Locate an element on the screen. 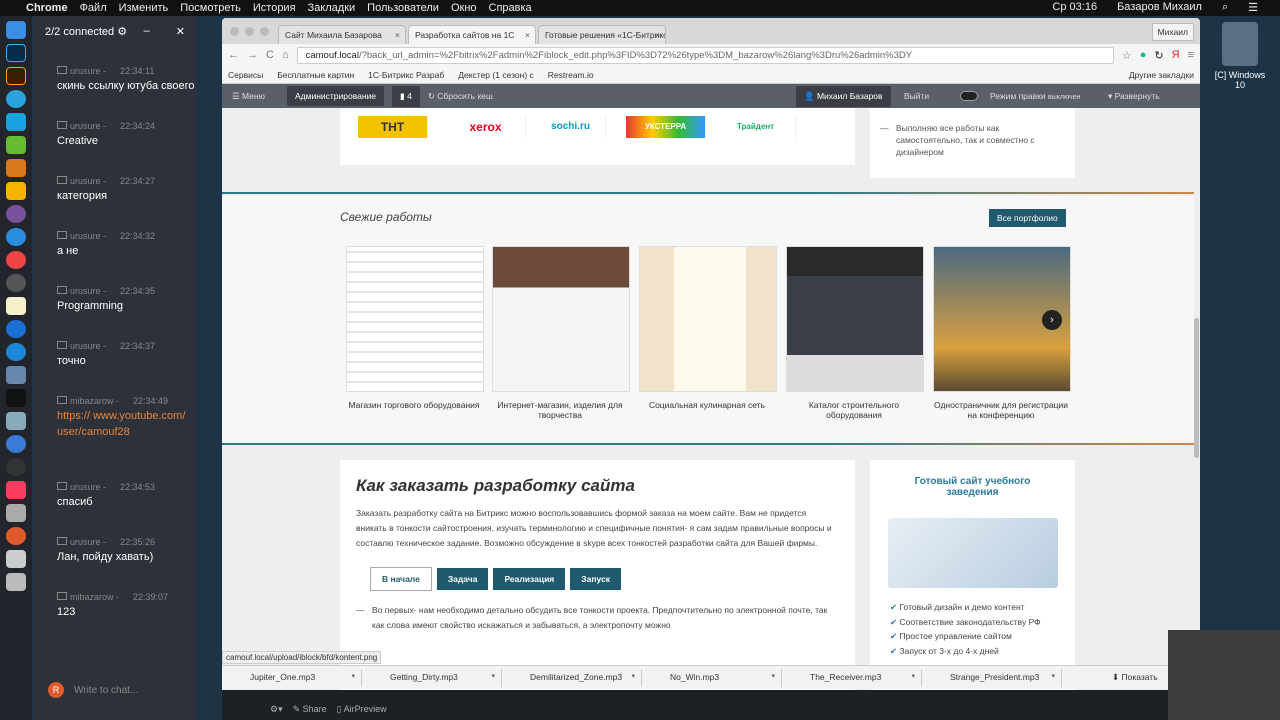 This screenshot has width=1280, height=720. gear-icon: ⚙▾ is located at coordinates (276, 709).